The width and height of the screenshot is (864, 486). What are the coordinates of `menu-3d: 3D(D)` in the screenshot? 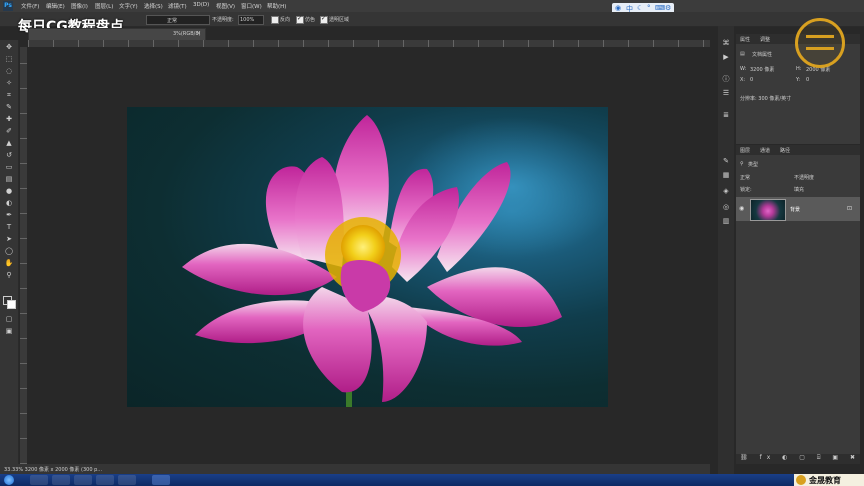 It's located at (201, 5).